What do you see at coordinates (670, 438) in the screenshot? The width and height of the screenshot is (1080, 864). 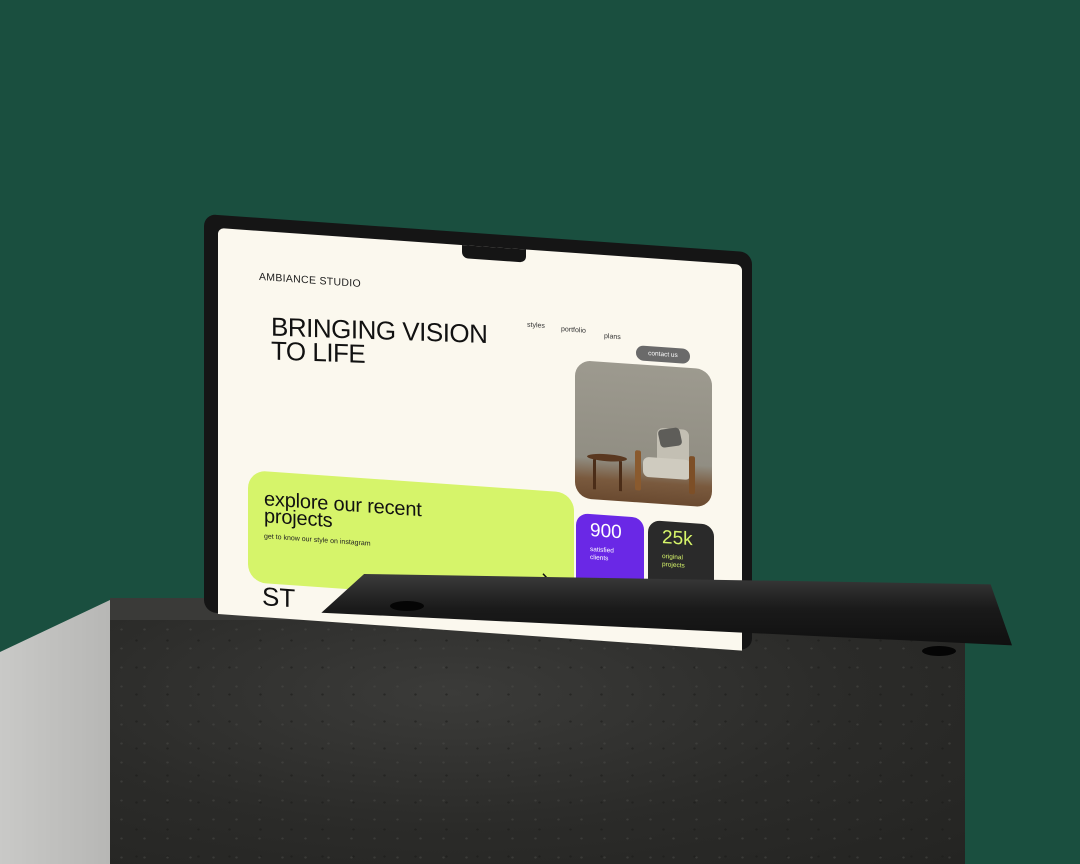 I see `pillow` at bounding box center [670, 438].